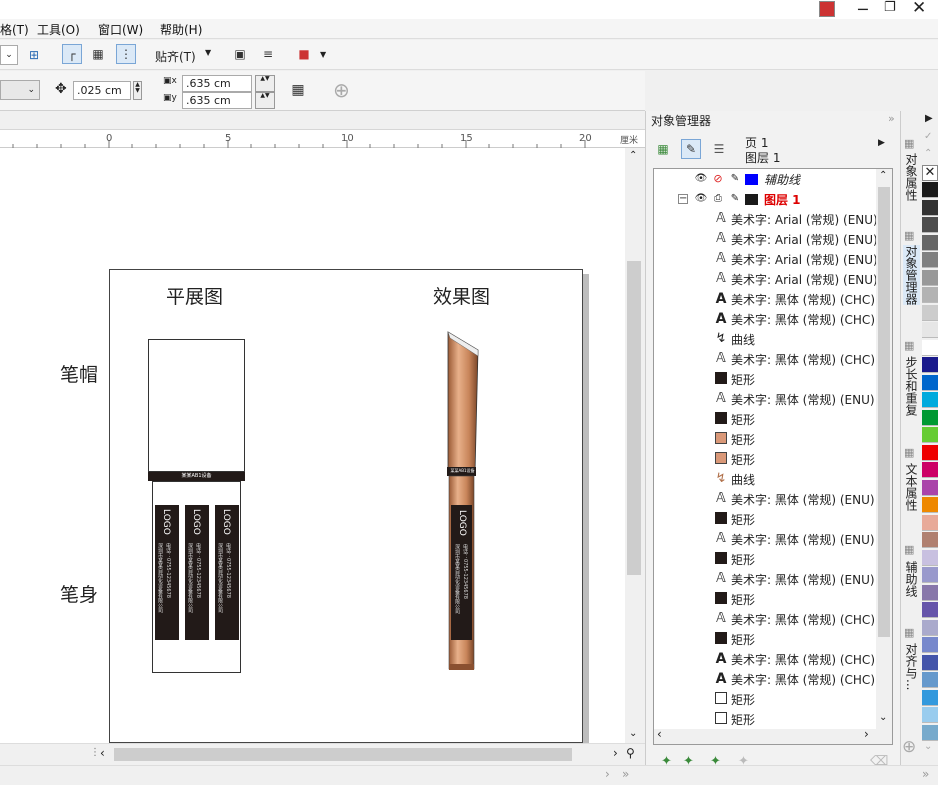  Describe the element at coordinates (919, 9) in the screenshot. I see `close-icon: ✕` at that location.